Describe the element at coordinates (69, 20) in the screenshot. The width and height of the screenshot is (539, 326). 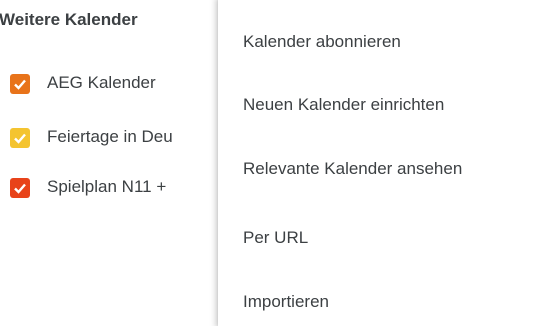
I see `section-title: Weitere Kalender` at that location.